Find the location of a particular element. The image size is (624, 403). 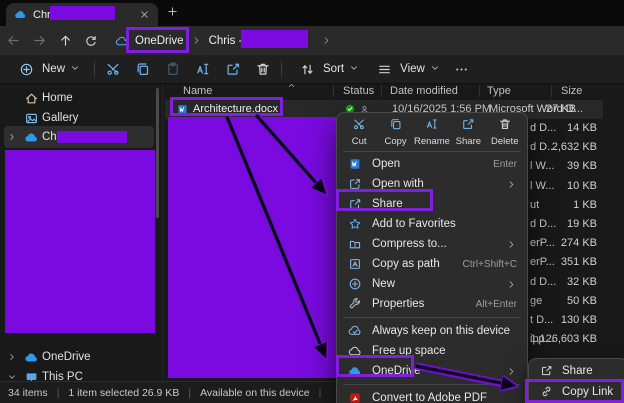

file-size: 27 KB is located at coordinates (561, 109).